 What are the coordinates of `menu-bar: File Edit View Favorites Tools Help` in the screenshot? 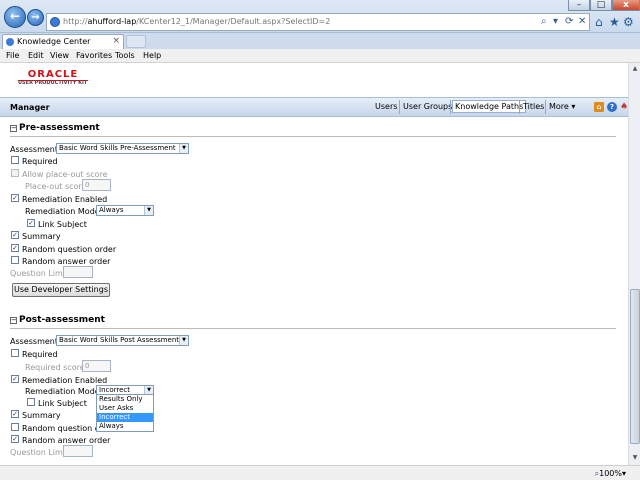 It's located at (320, 56).